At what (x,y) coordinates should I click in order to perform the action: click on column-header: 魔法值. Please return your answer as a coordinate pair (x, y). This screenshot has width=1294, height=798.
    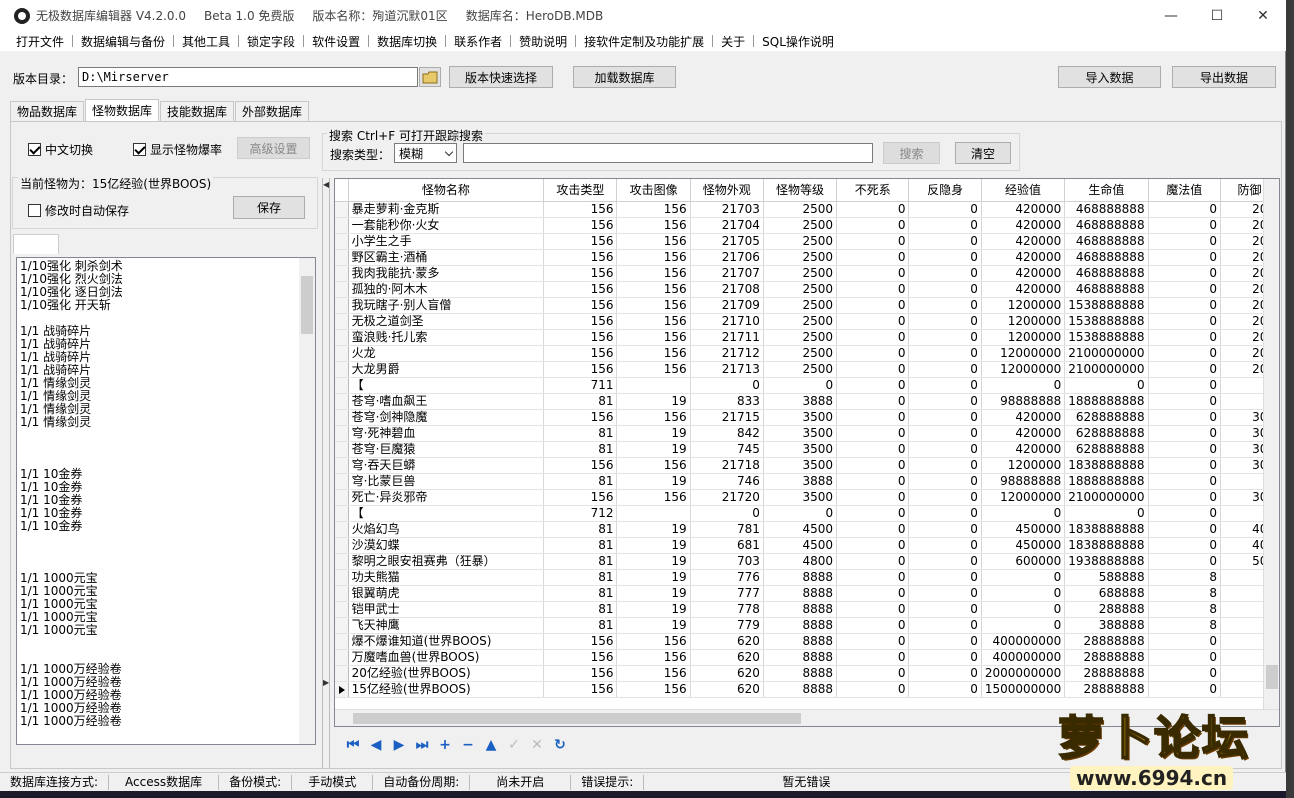
    Looking at the image, I should click on (1184, 190).